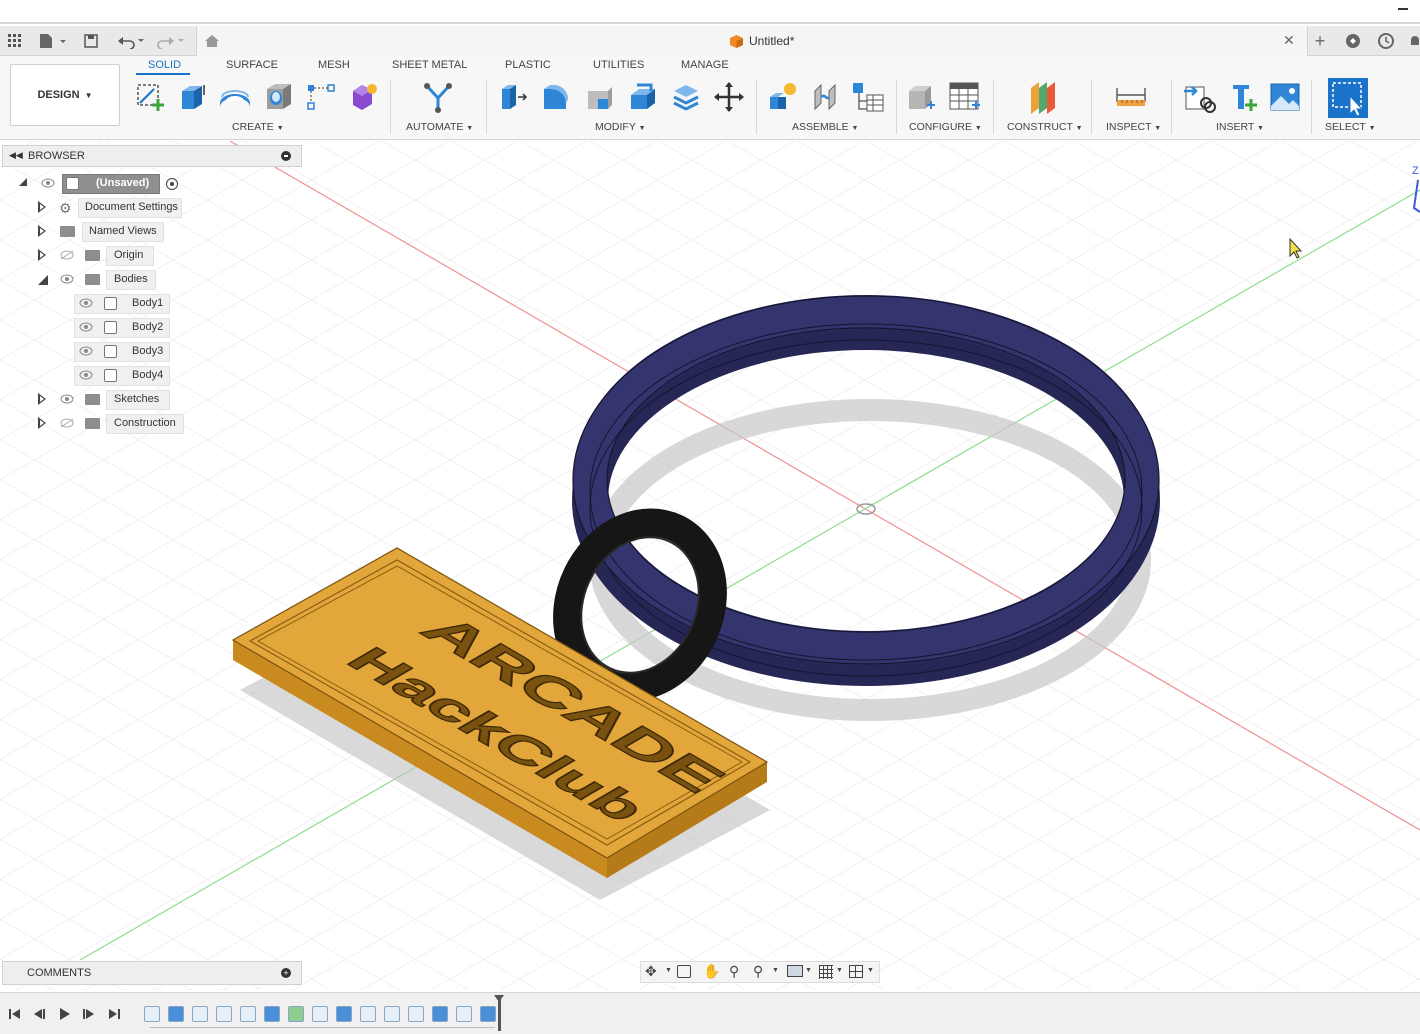 The width and height of the screenshot is (1420, 1034). I want to click on create-sketch-icon, so click(150, 97).